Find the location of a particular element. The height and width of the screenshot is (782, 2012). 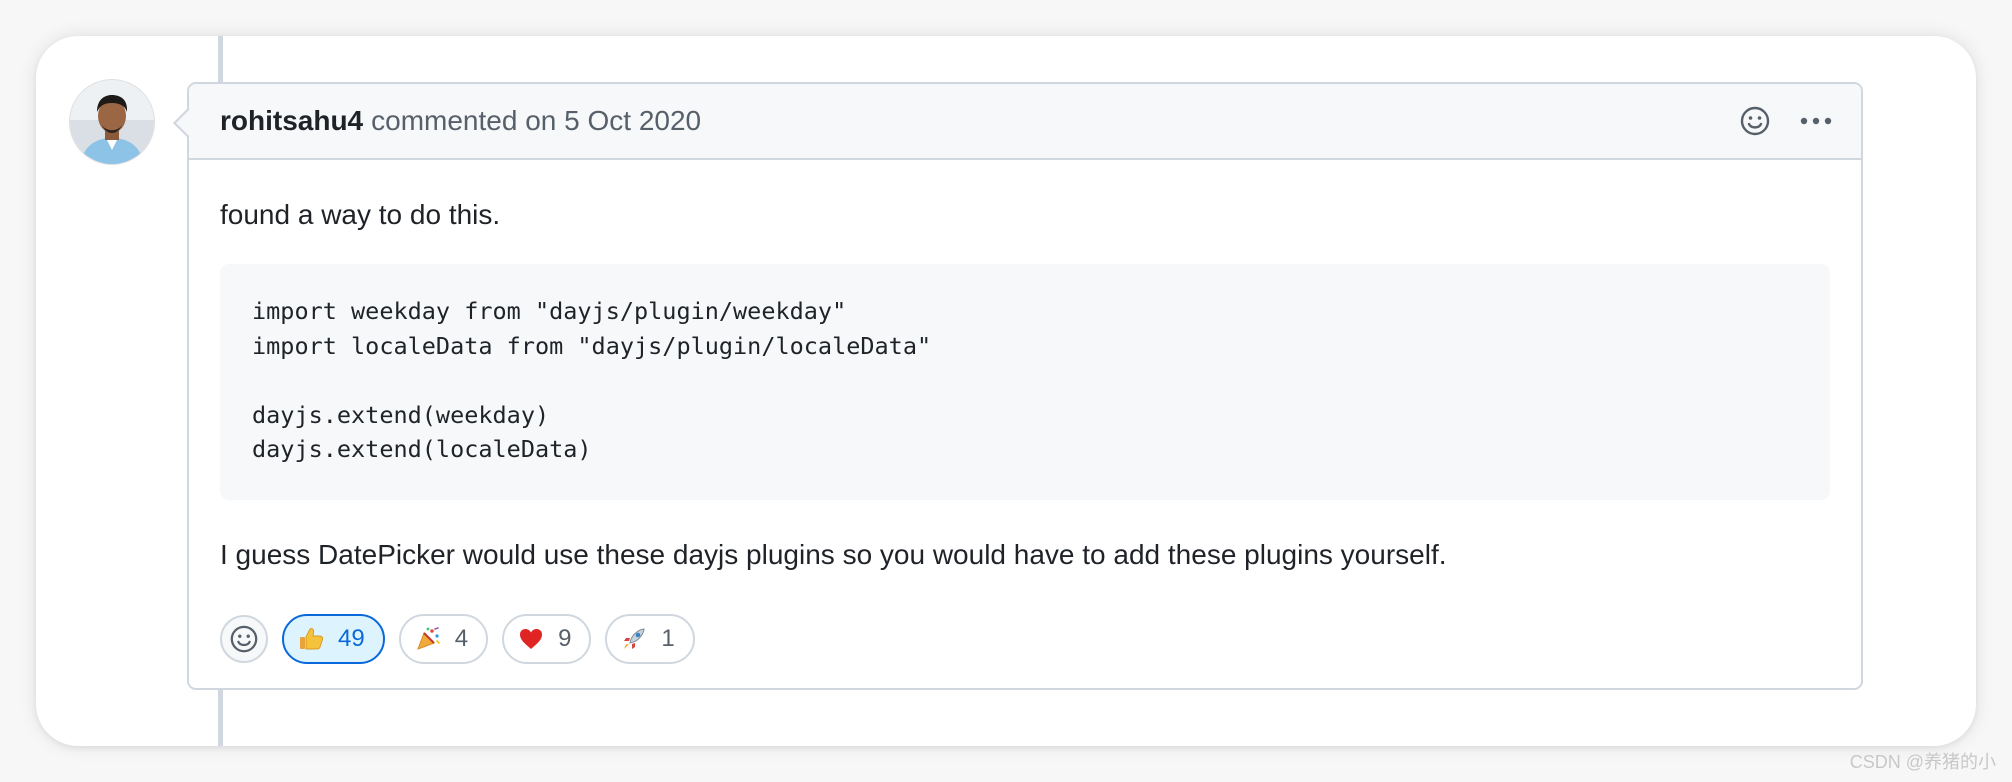

reaction-rocket: 1 is located at coordinates (650, 639).